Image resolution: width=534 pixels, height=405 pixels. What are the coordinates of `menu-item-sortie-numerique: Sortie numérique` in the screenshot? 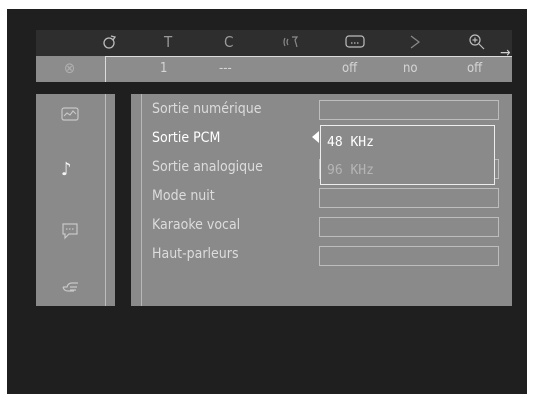 It's located at (206, 109).